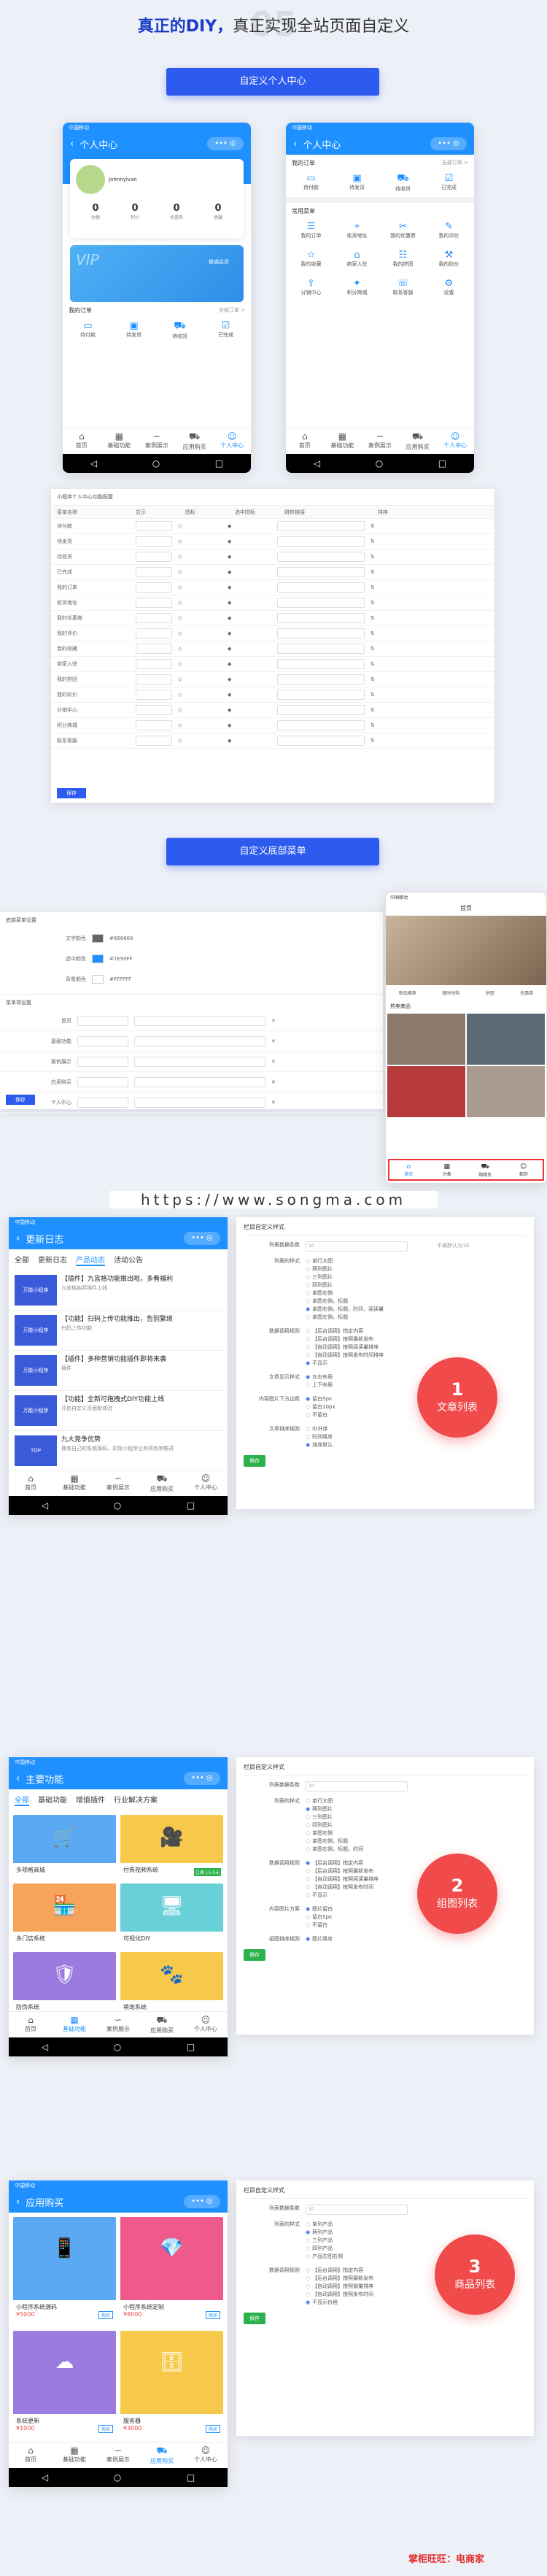 The image size is (547, 2576). What do you see at coordinates (128, 1260) in the screenshot?
I see `tab-events: 活动公告` at bounding box center [128, 1260].